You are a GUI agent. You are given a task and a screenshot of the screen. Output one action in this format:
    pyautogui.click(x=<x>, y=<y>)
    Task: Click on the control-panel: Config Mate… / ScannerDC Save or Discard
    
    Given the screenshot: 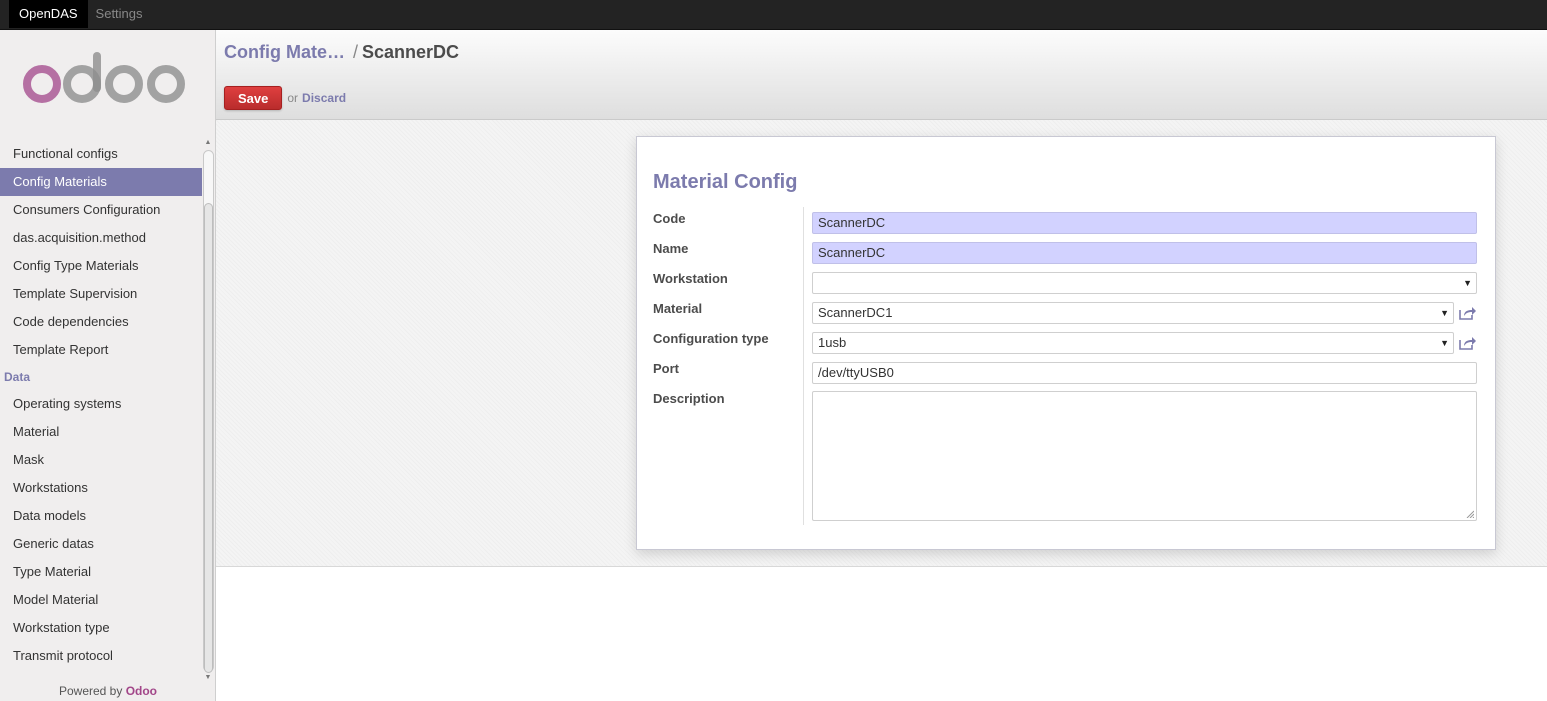 What is the action you would take?
    pyautogui.click(x=881, y=75)
    